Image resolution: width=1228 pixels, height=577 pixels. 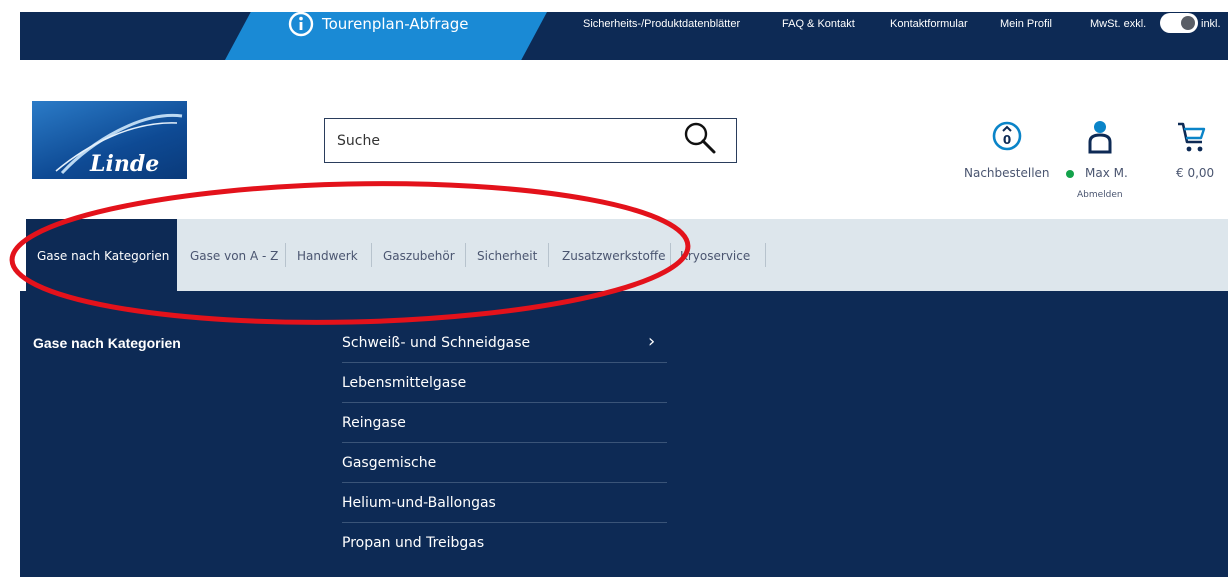 What do you see at coordinates (507, 141) in the screenshot?
I see `search-input` at bounding box center [507, 141].